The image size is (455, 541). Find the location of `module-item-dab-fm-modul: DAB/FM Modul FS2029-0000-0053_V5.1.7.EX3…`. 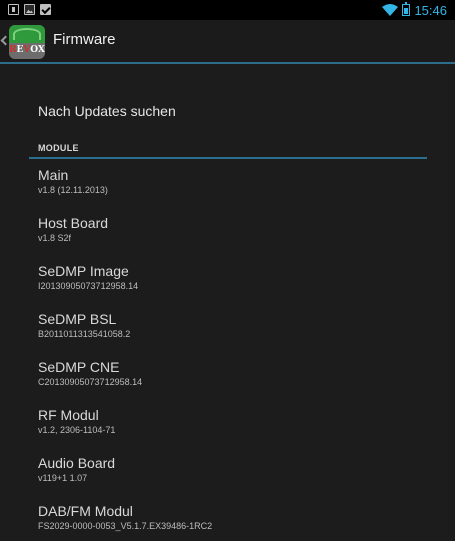

module-item-dab-fm-modul: DAB/FM Modul FS2029-0000-0053_V5.1.7.EX3… is located at coordinates (125, 517).